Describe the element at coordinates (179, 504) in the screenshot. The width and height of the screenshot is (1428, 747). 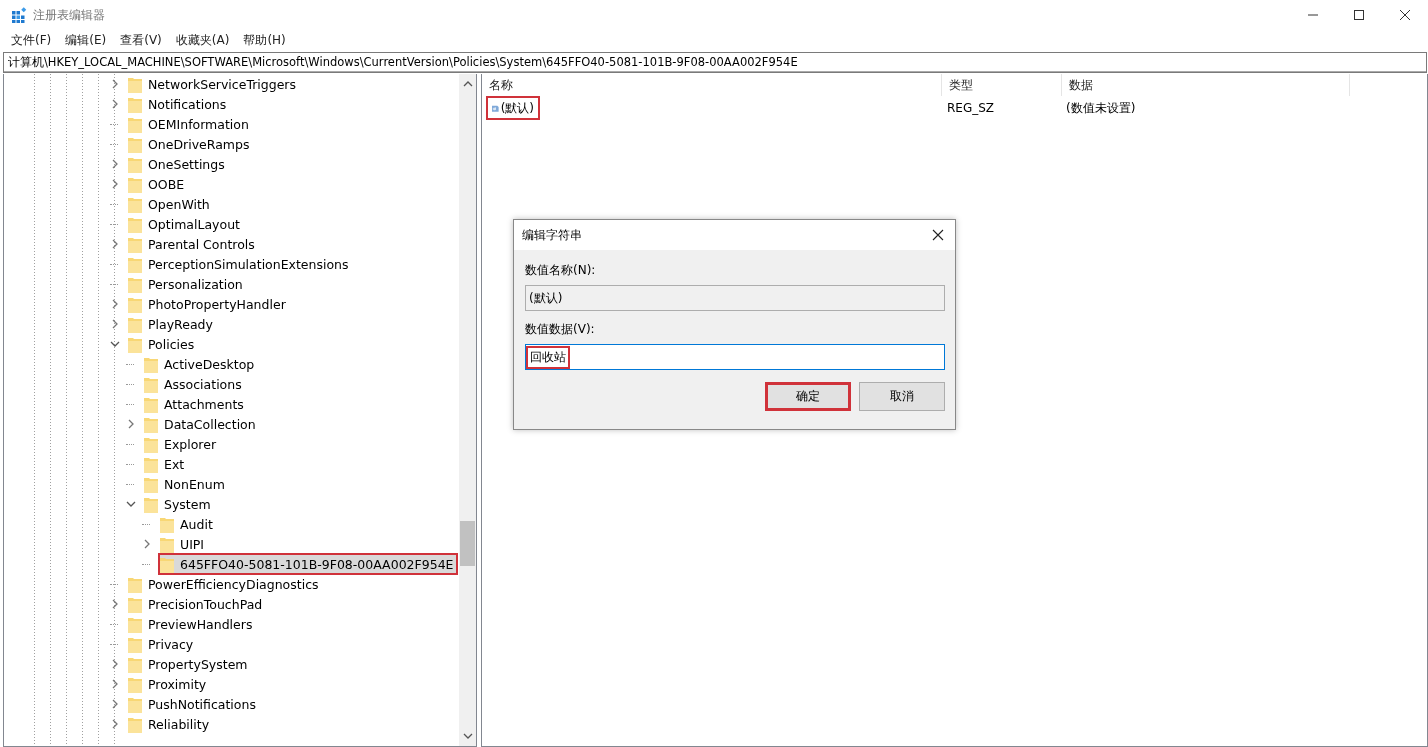
I see `tree-item: System` at that location.